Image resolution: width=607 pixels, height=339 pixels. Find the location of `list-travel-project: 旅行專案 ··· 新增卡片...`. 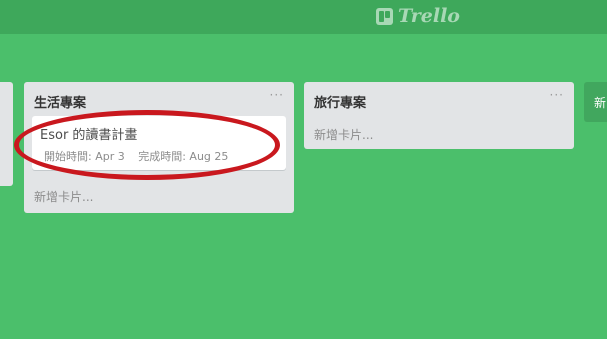

list-travel-project: 旅行專案 ··· 新增卡片... is located at coordinates (439, 115).